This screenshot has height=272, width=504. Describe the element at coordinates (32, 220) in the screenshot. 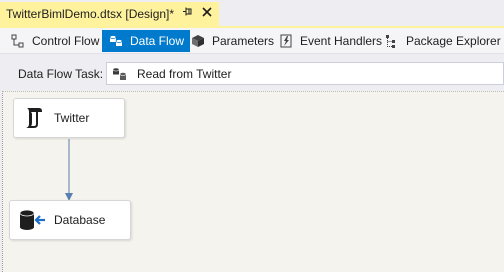

I see `destination-icon` at that location.